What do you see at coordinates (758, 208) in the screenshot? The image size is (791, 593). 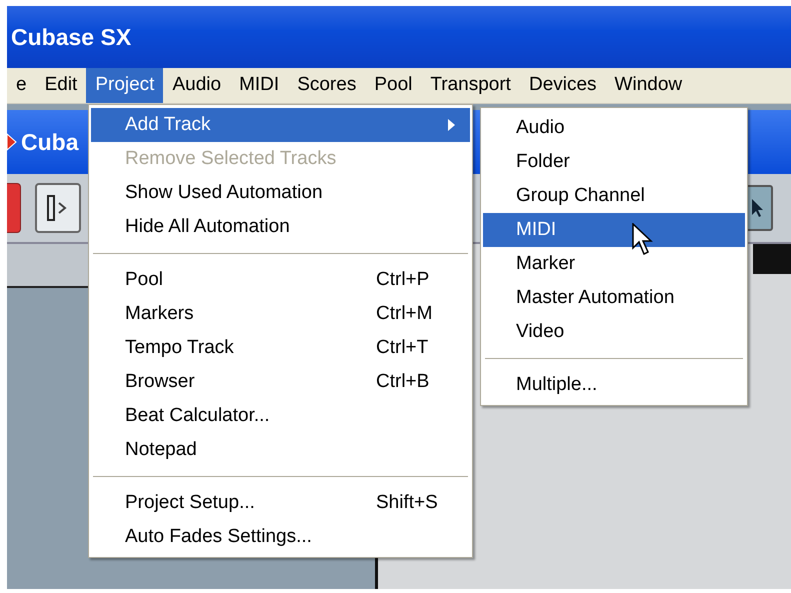 I see `pointer-icon` at bounding box center [758, 208].